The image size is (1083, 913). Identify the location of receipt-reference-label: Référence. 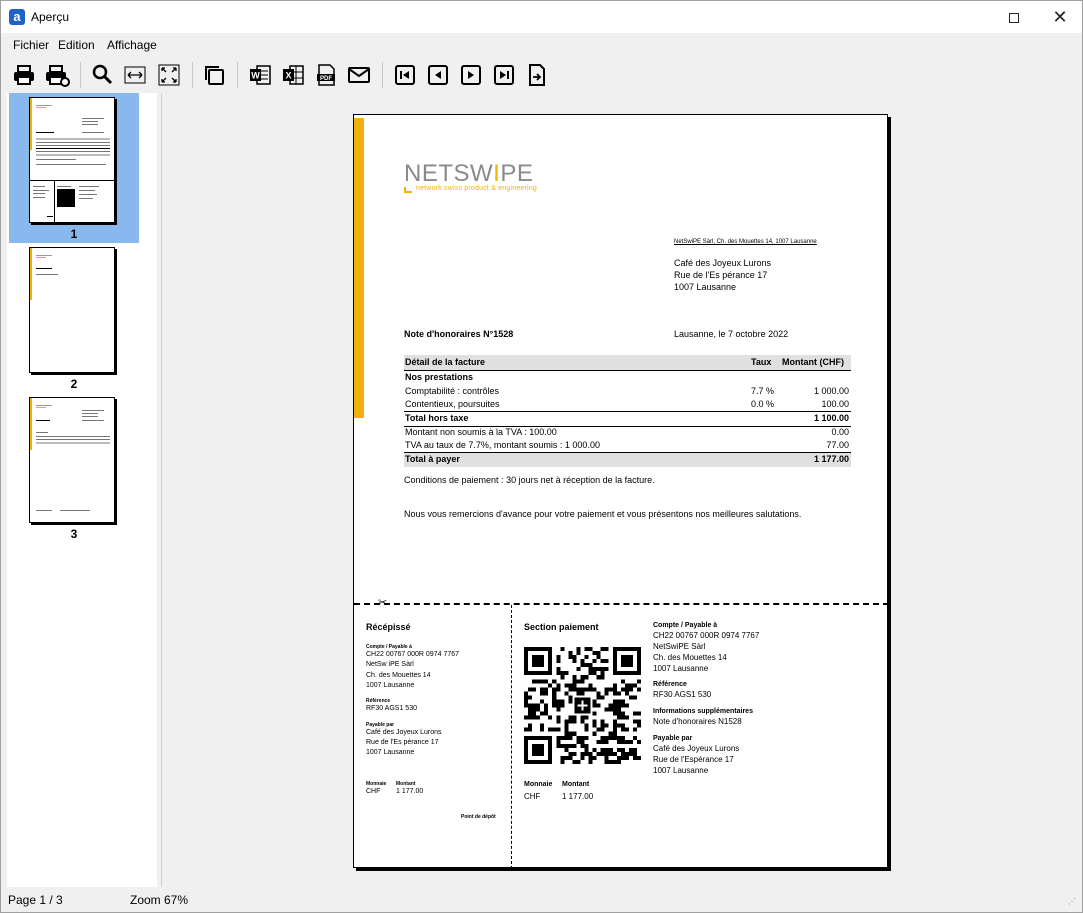
(378, 701).